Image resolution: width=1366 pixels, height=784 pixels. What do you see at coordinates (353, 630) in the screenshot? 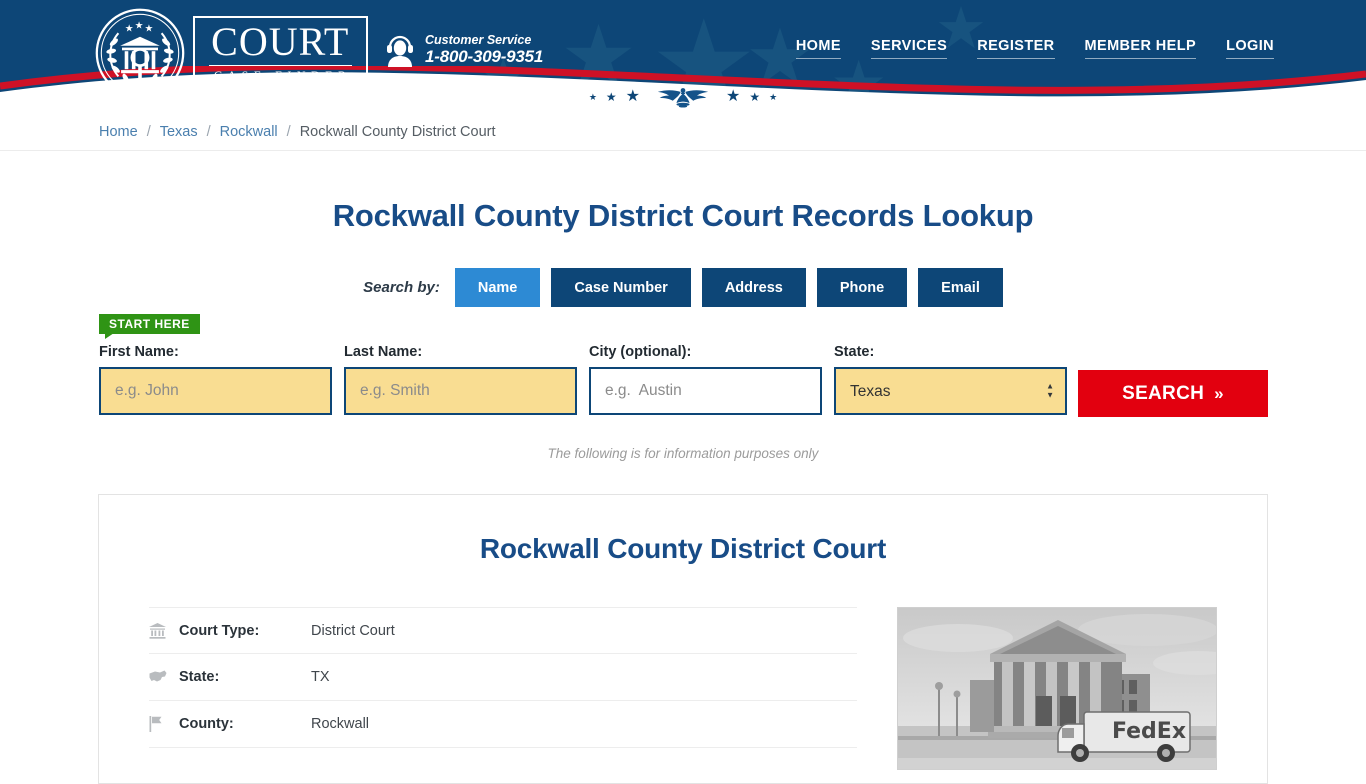
I see `detail-value: District Court` at bounding box center [353, 630].